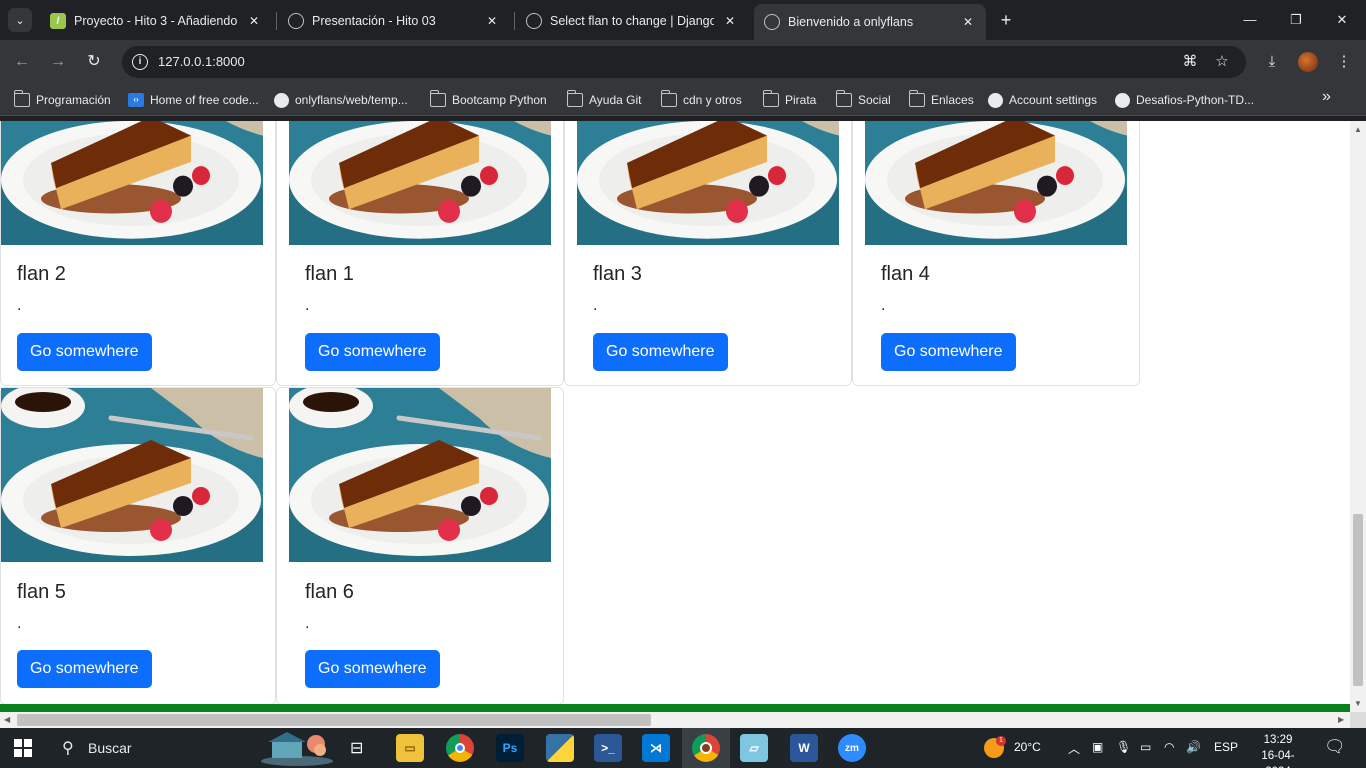  I want to click on minimize-icon: —, so click(1250, 20).